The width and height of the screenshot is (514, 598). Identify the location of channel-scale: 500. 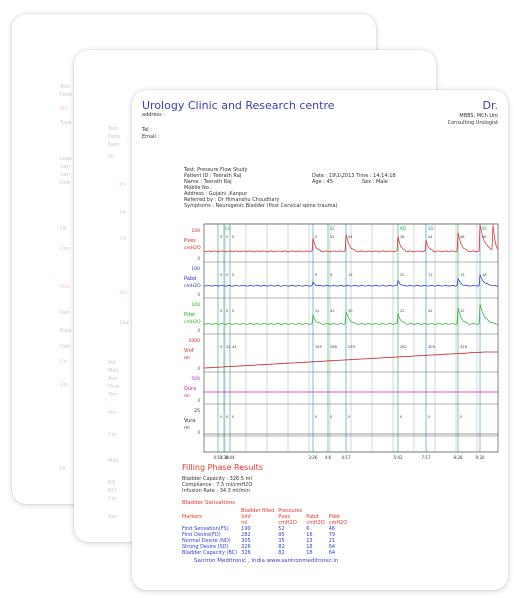
(195, 379).